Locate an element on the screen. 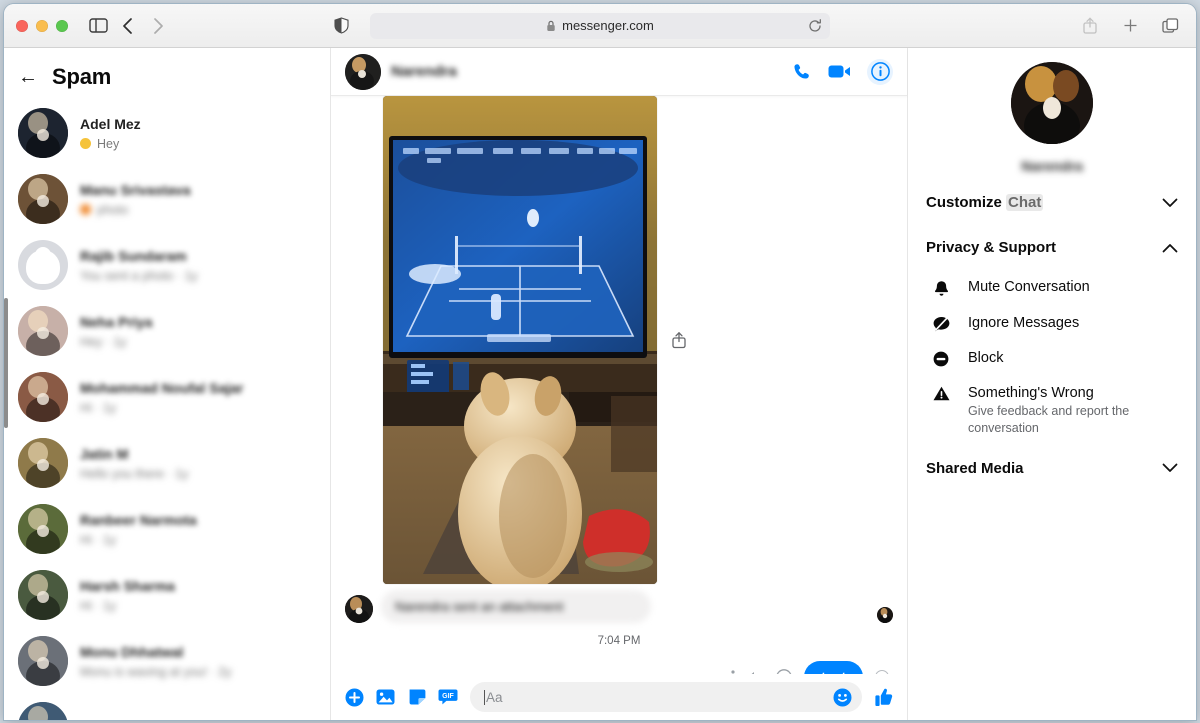 The width and height of the screenshot is (1200, 723). reply-icon is located at coordinates (755, 672).